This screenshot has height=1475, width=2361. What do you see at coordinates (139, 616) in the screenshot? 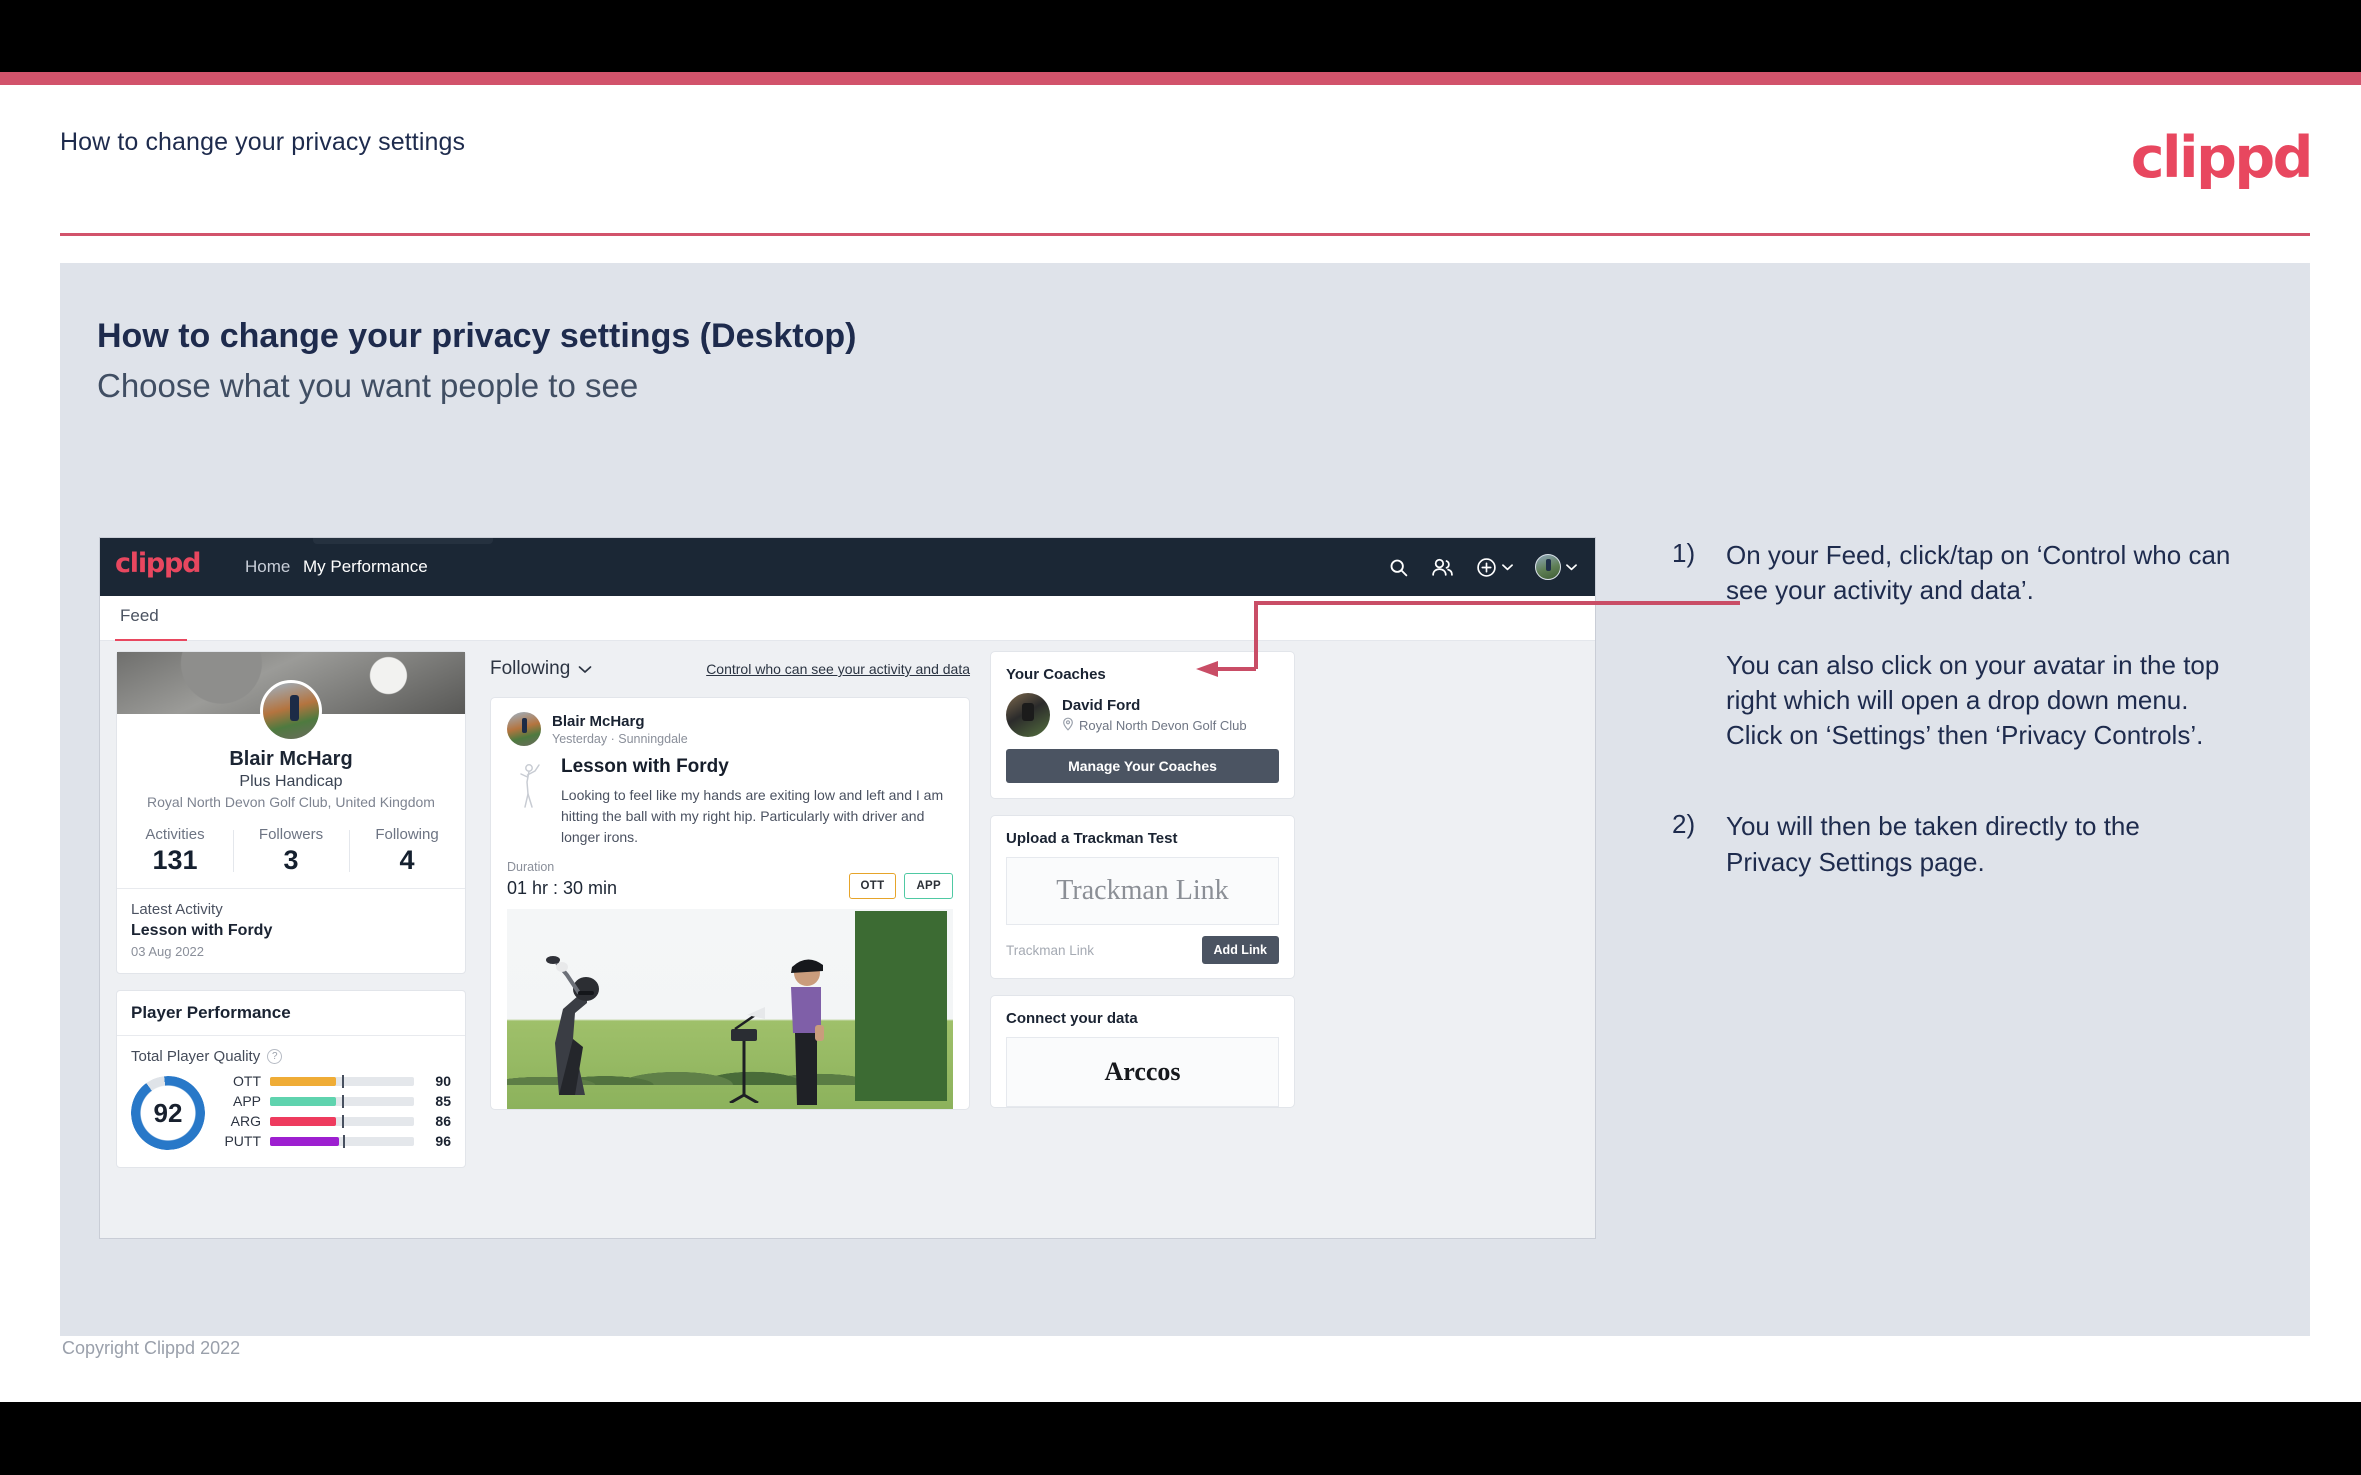
I see `tab-feed: Feed` at bounding box center [139, 616].